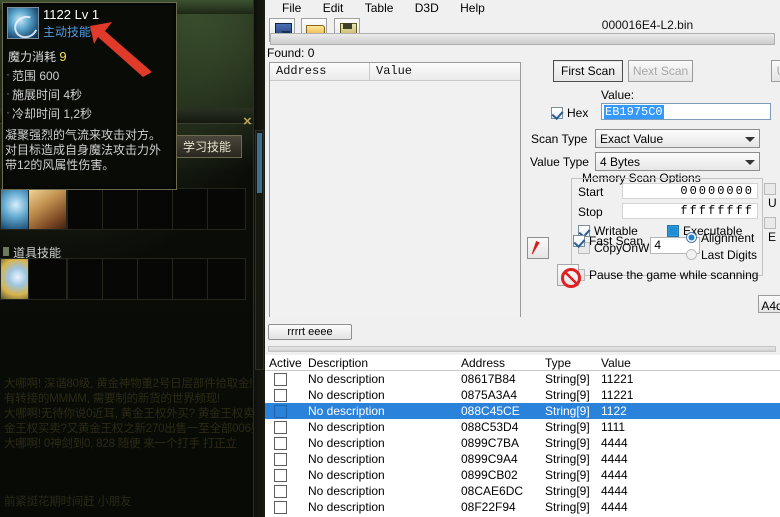  What do you see at coordinates (522, 8) in the screenshot?
I see `menu-bar: File Edit Table D3D Help` at bounding box center [522, 8].